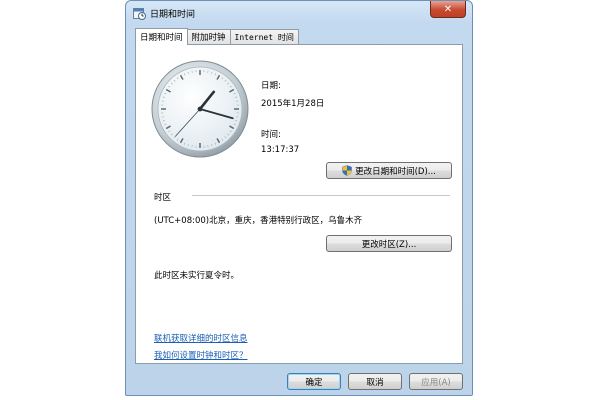 Image resolution: width=600 pixels, height=400 pixels. What do you see at coordinates (299, 13) in the screenshot?
I see `title-bar: 日期和时间 ✕` at bounding box center [299, 13].